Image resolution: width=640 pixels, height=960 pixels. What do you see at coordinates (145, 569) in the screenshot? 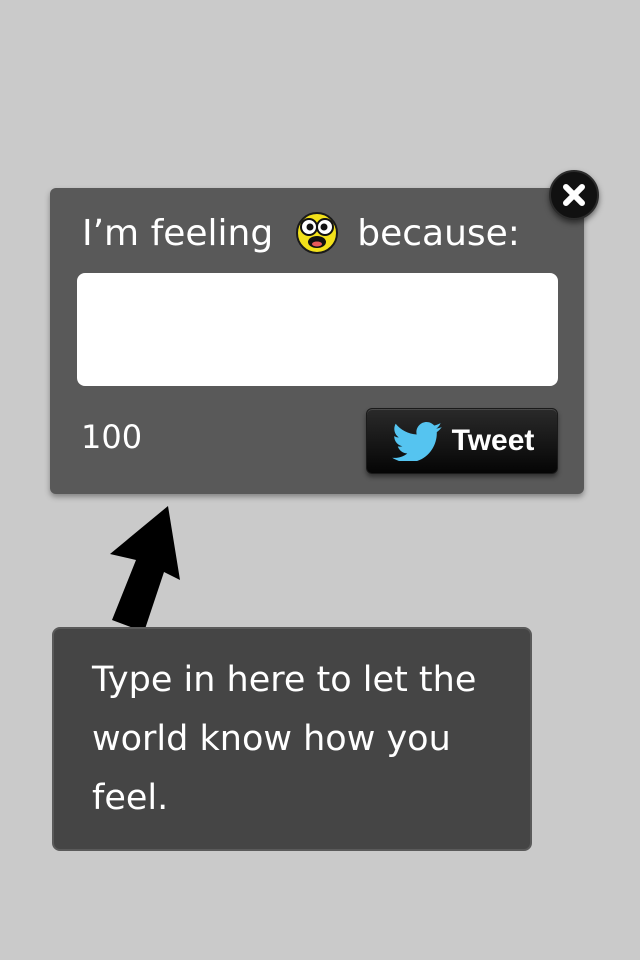
I see `pointer-arrow-icon` at bounding box center [145, 569].